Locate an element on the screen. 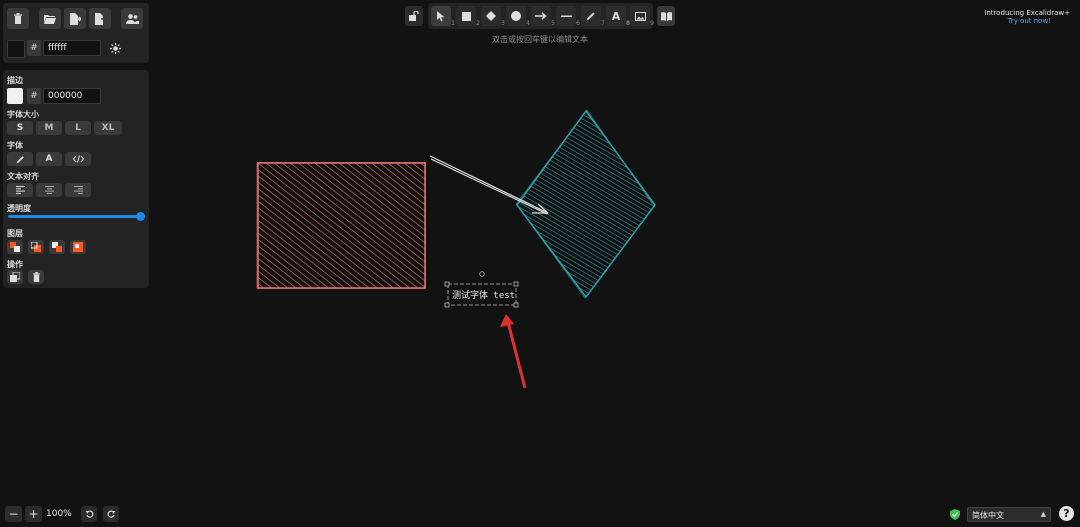 This screenshot has width=1080, height=527. undo-button is located at coordinates (89, 514).